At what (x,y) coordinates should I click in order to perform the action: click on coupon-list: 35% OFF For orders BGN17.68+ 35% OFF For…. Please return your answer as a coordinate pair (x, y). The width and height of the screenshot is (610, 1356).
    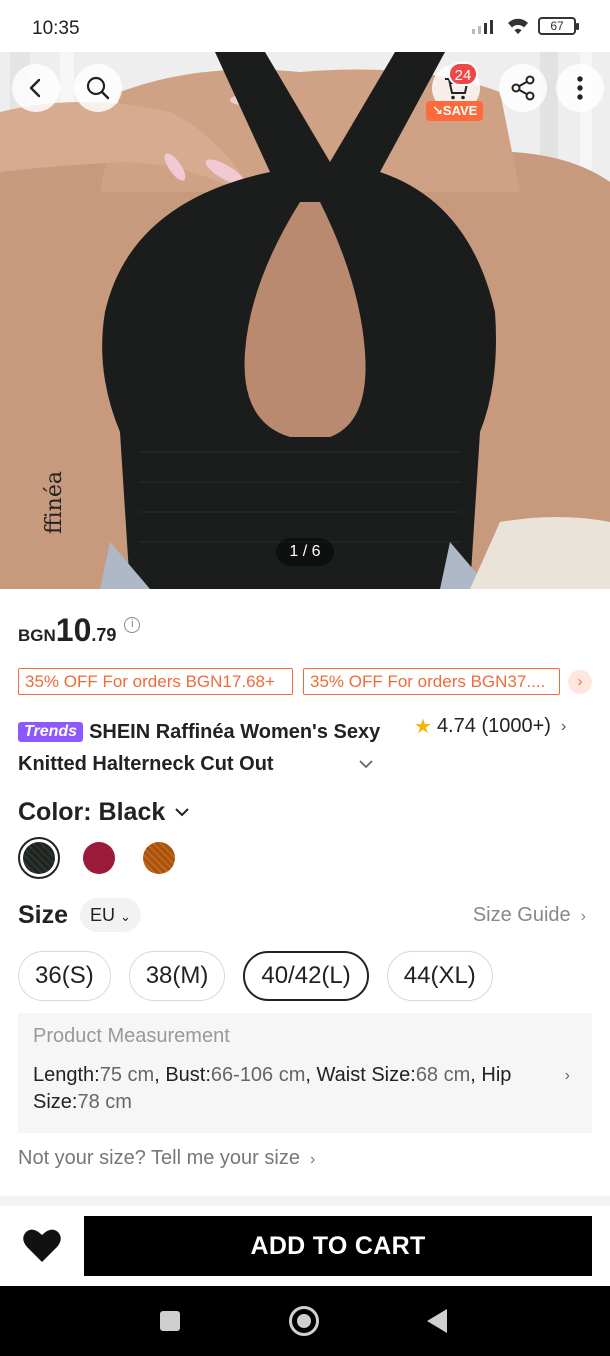
    Looking at the image, I should click on (289, 681).